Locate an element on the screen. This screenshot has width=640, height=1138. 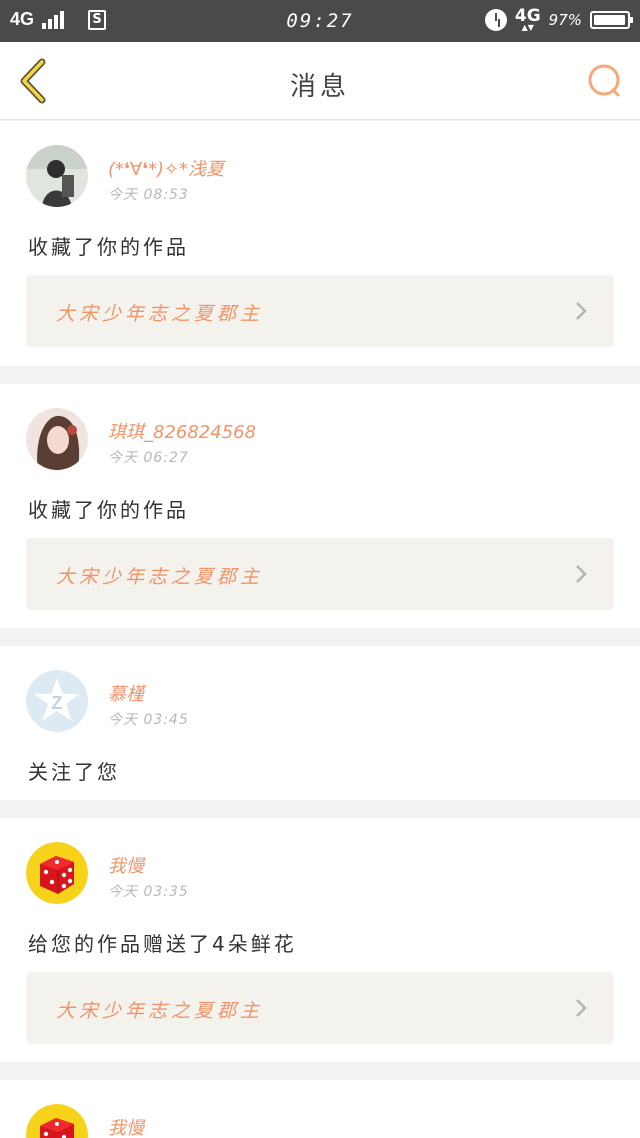
alarm-icon is located at coordinates (495, 20).